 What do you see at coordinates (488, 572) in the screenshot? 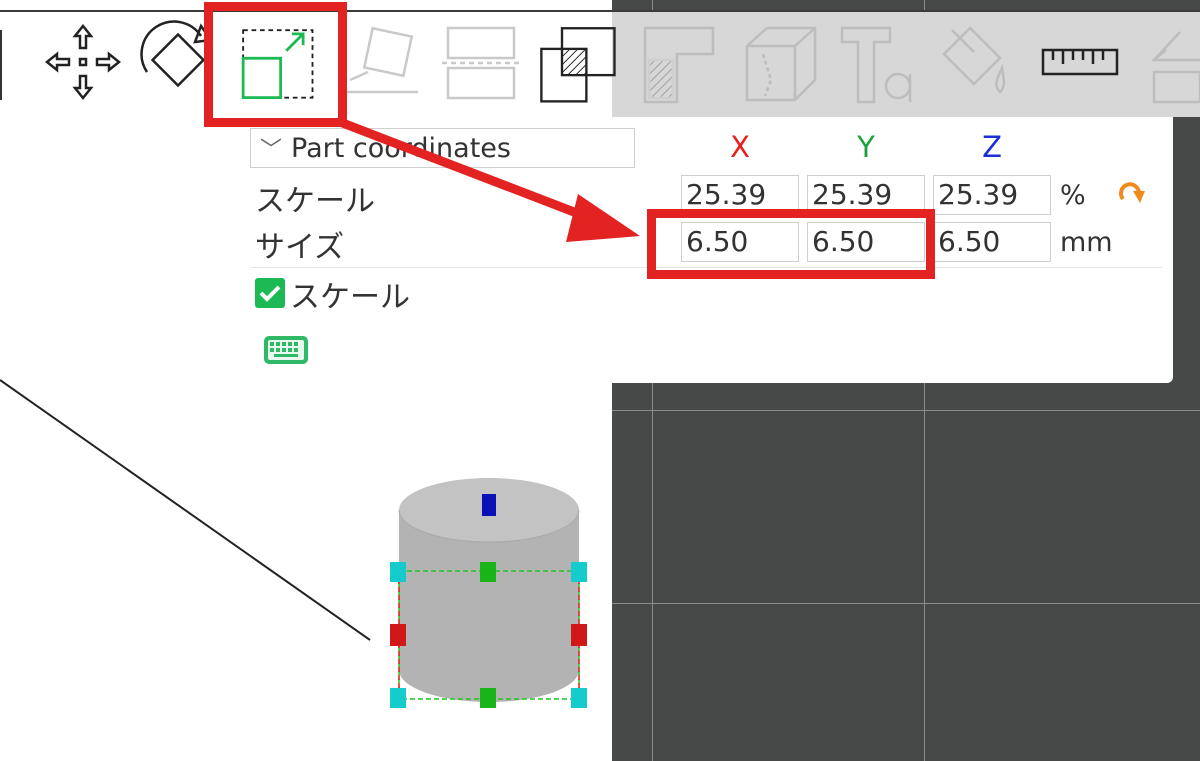
I see `y-scale-handle-top` at bounding box center [488, 572].